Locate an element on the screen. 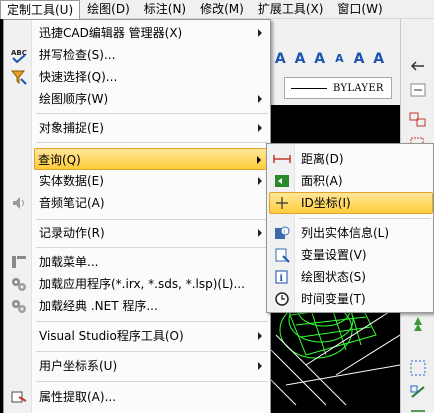 The width and height of the screenshot is (434, 413). menubar-window: 窗口(W) is located at coordinates (359, 9).